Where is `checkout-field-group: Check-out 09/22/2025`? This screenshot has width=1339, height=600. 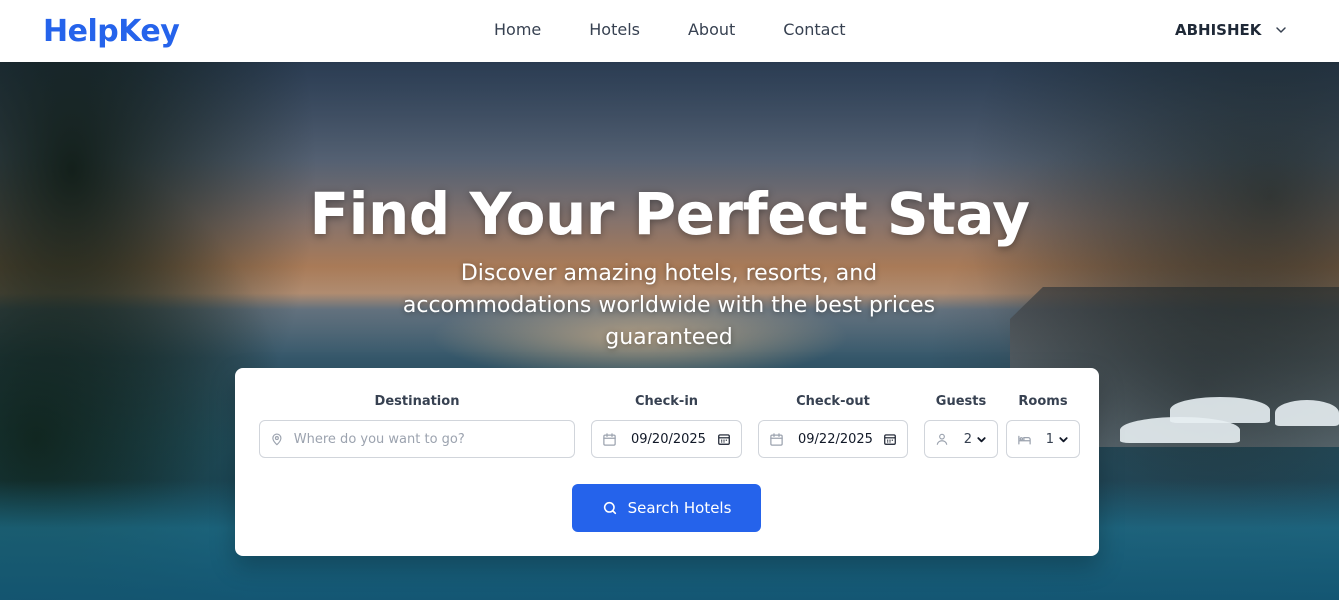 checkout-field-group: Check-out 09/22/2025 is located at coordinates (833, 426).